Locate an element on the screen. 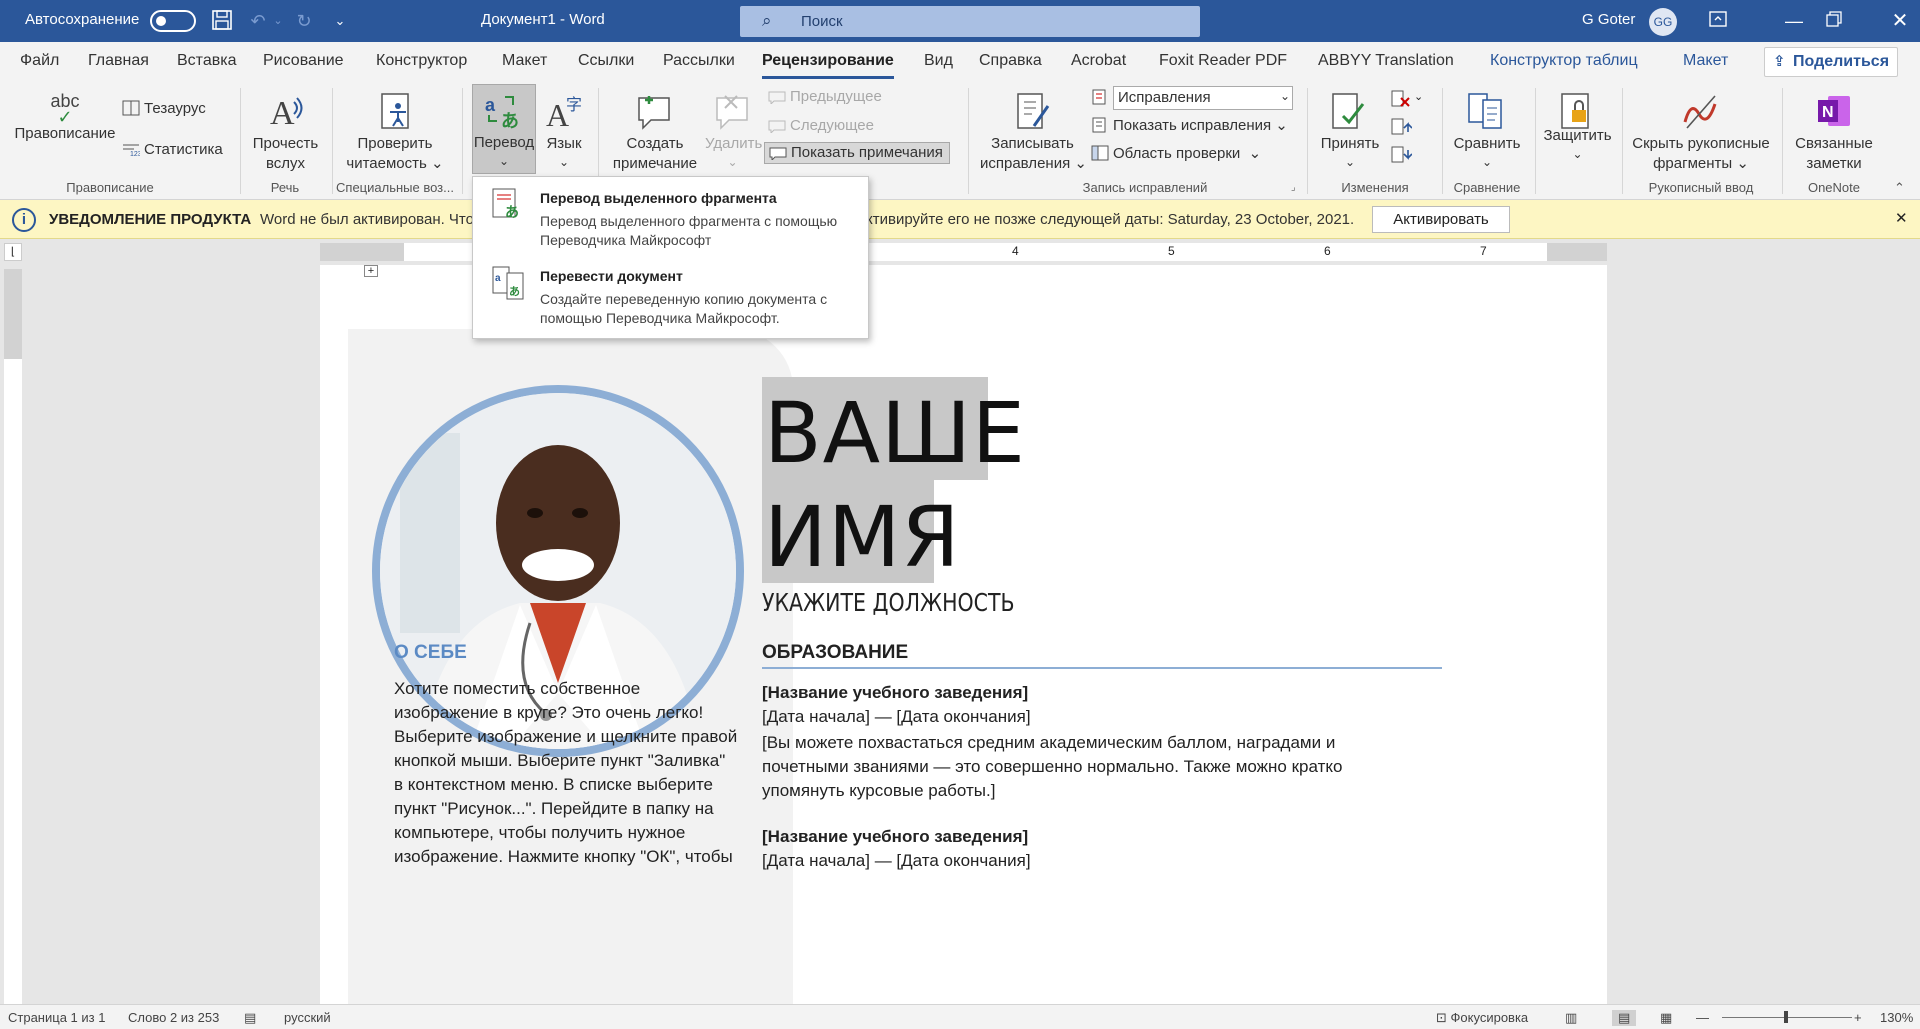 The width and height of the screenshot is (1920, 1029). read-mode-icon: ▥ is located at coordinates (1571, 1018).